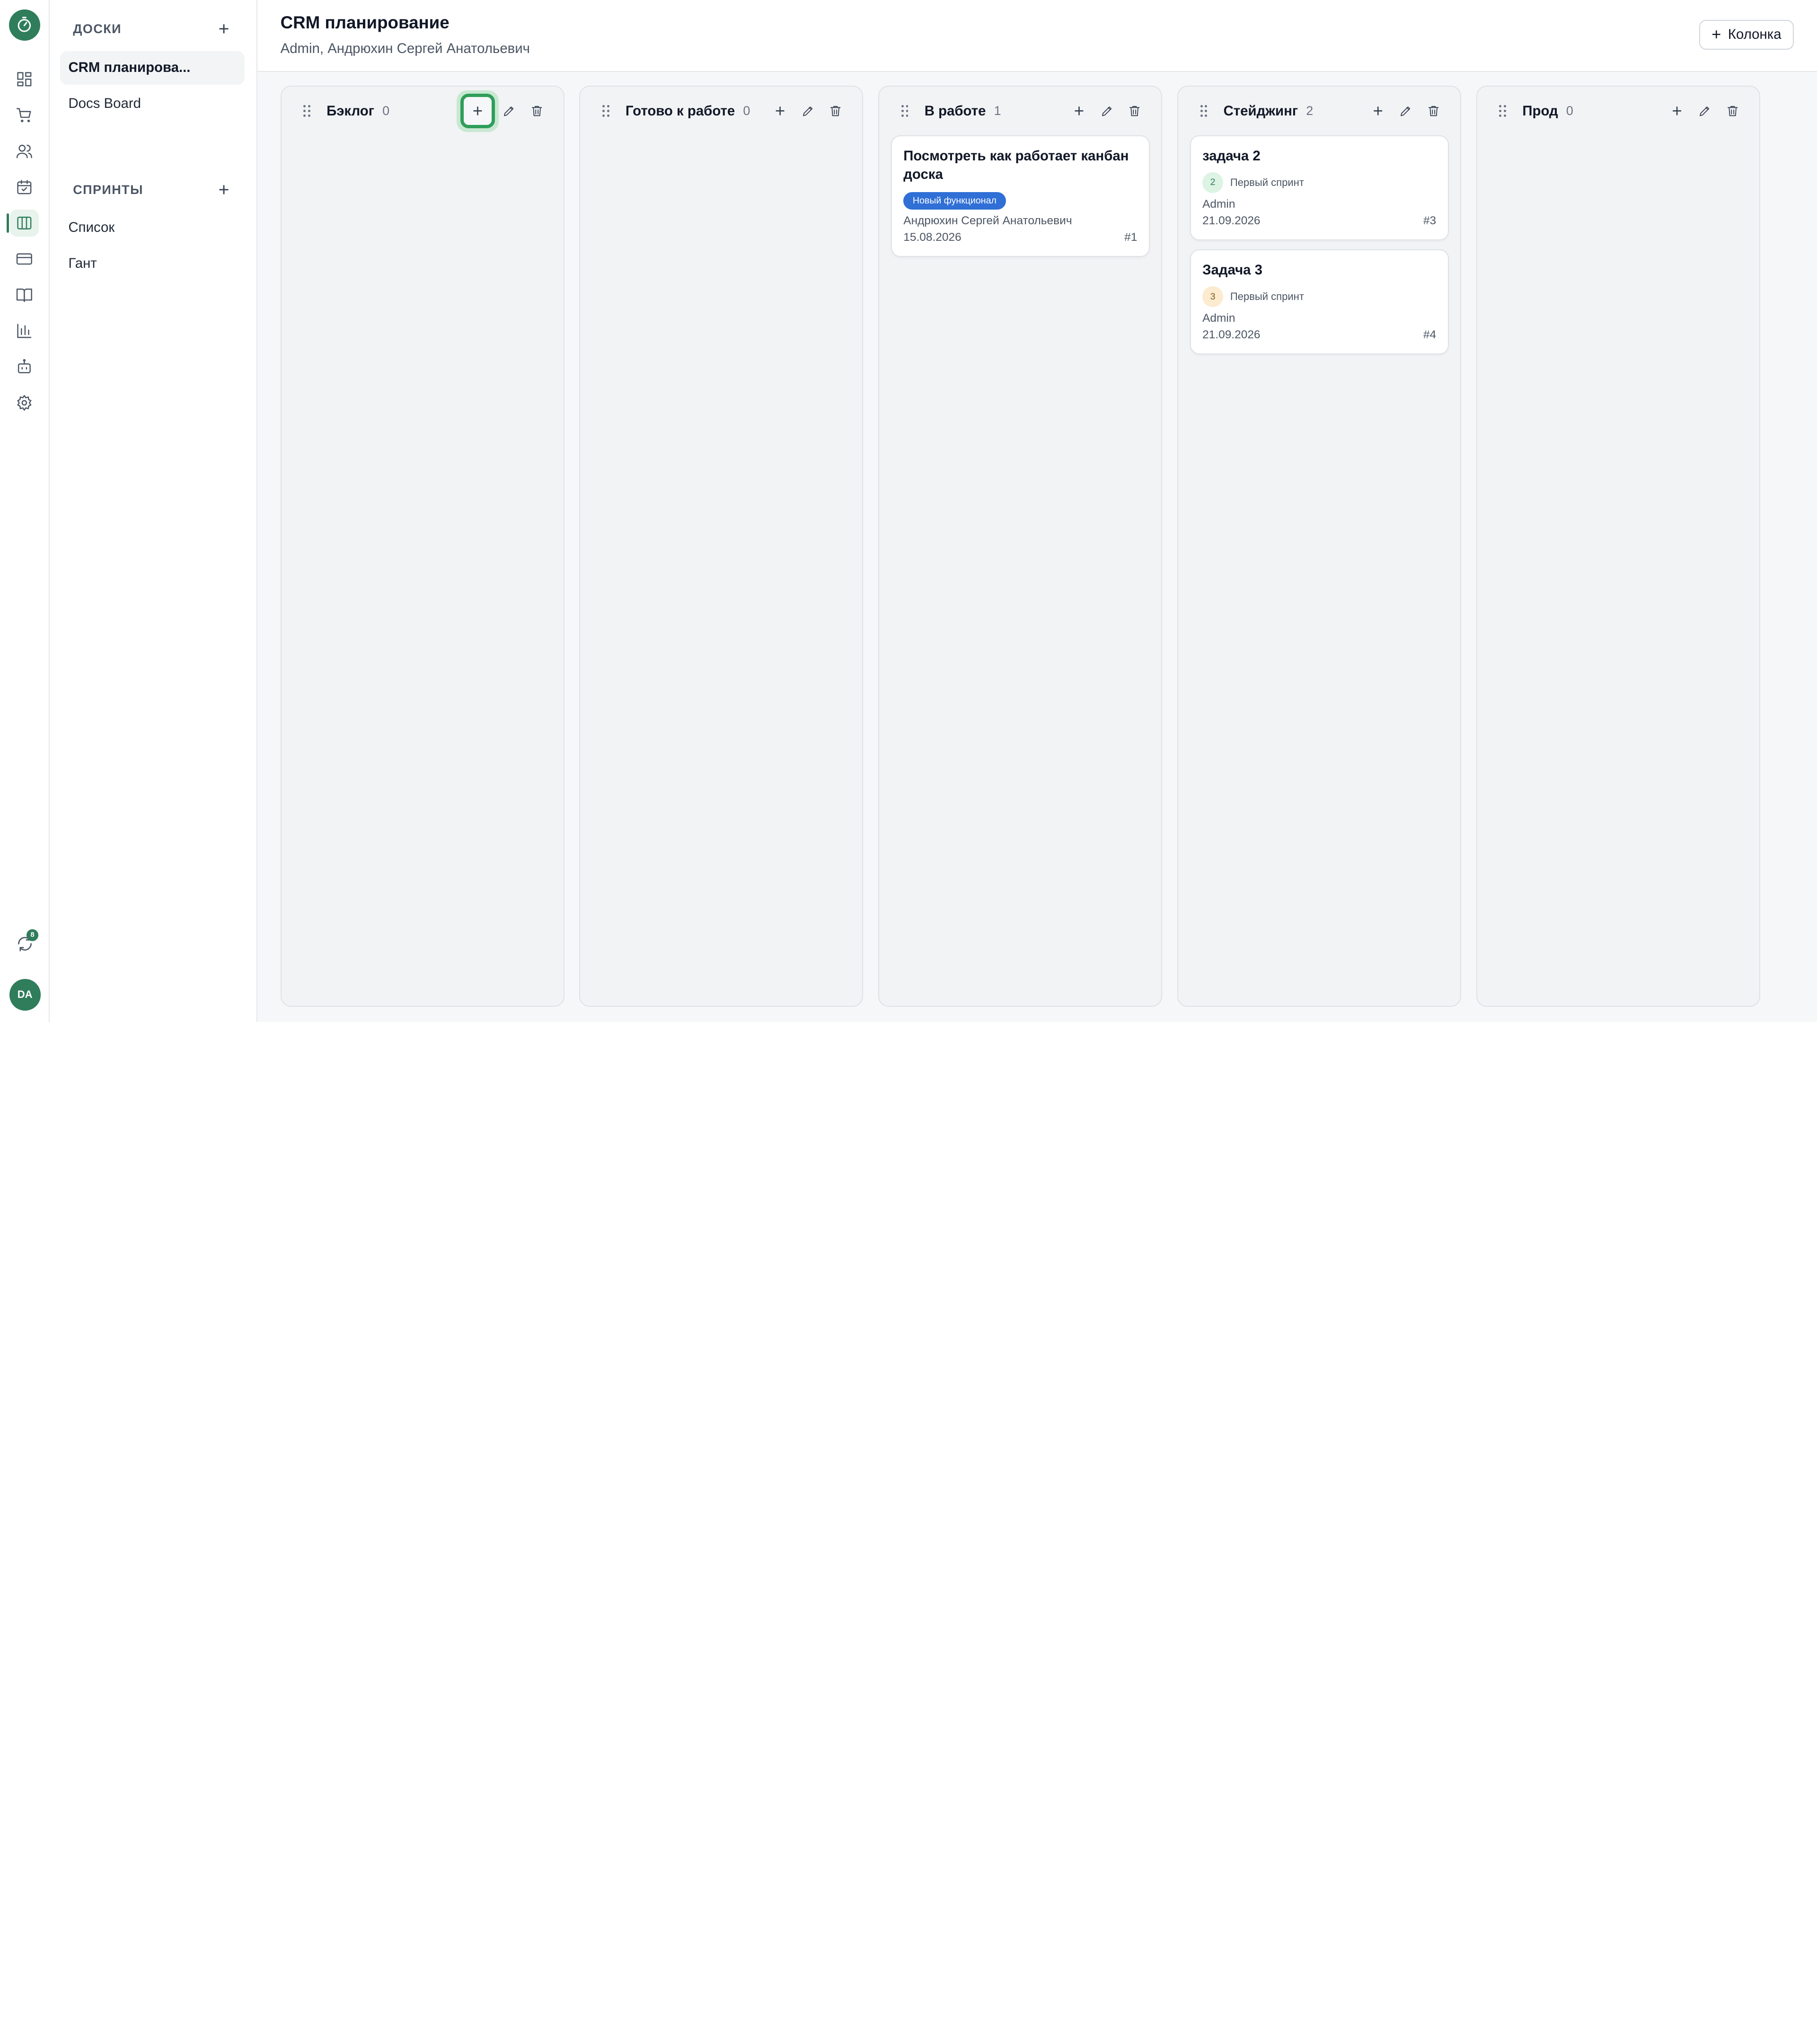 The height and width of the screenshot is (2044, 1817). Describe the element at coordinates (932, 237) in the screenshot. I see `card-date: 15.08.2026` at that location.